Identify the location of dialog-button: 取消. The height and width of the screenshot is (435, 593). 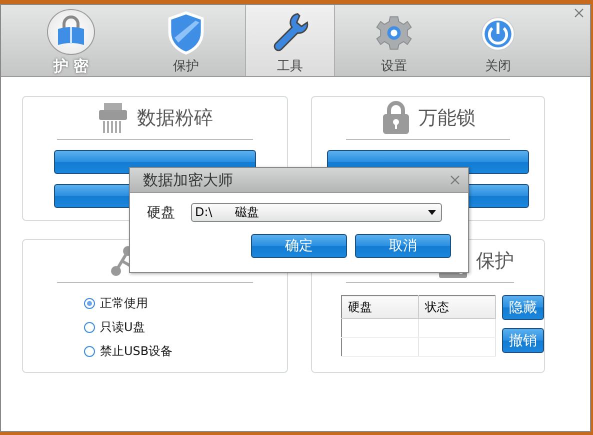
(403, 246).